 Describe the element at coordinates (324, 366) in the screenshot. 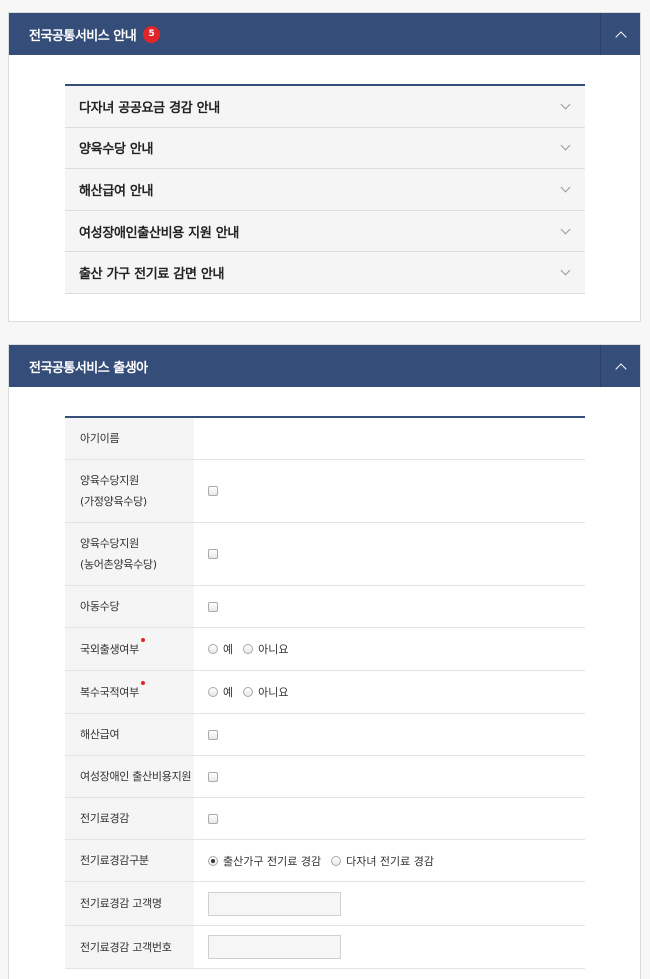

I see `panel-header: 전국공통서비스 출생아` at that location.